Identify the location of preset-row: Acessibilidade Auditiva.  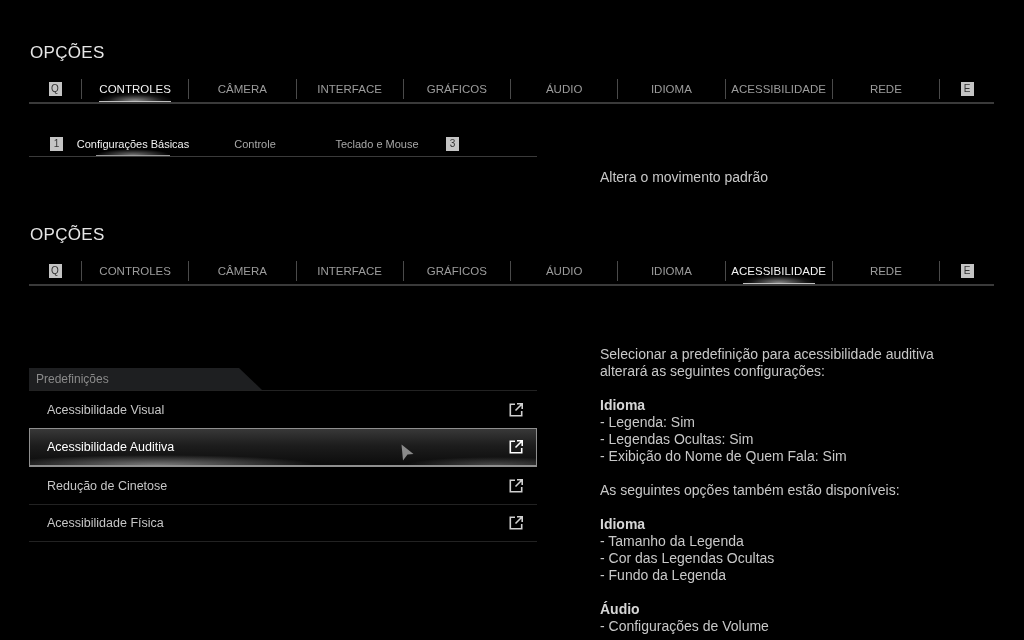
(283, 447).